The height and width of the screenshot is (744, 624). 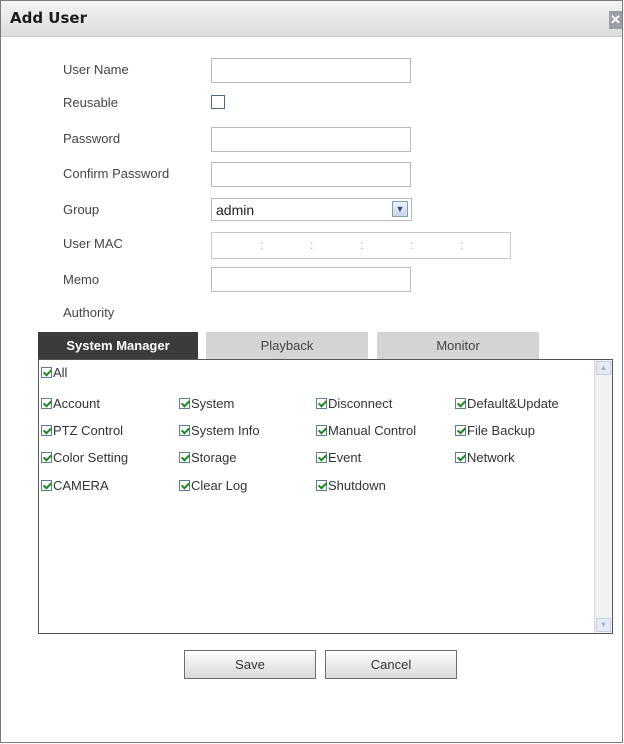 I want to click on permissions-scrollbar: ▲ ▼, so click(x=603, y=496).